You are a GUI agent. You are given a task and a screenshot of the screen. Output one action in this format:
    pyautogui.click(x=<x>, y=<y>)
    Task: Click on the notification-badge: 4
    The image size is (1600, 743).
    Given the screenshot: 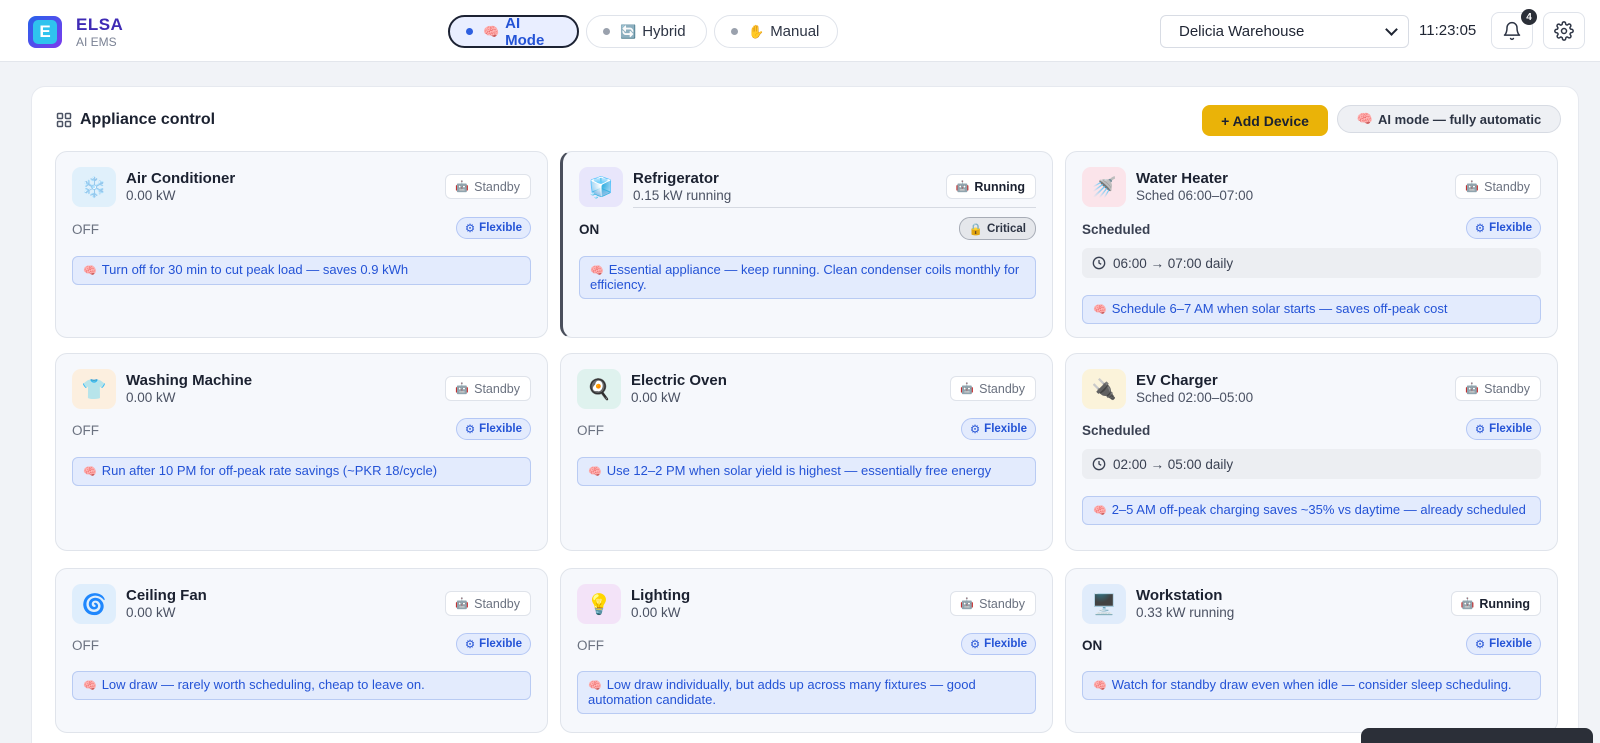 What is the action you would take?
    pyautogui.click(x=1529, y=17)
    